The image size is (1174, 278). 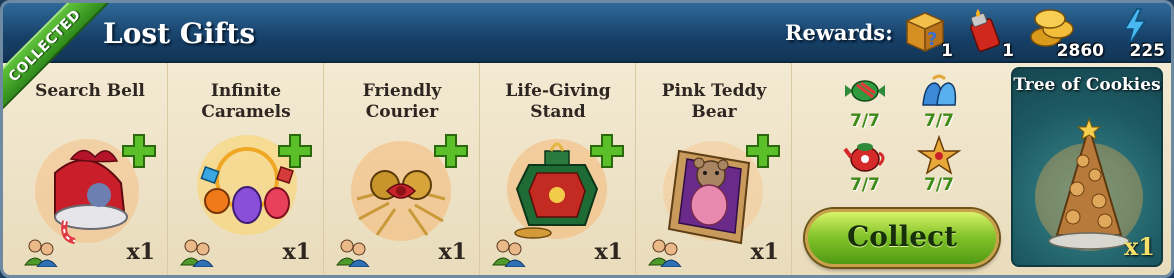 I want to click on item-card-life-giving-stand: Life-Giving Stand x1, so click(x=558, y=169).